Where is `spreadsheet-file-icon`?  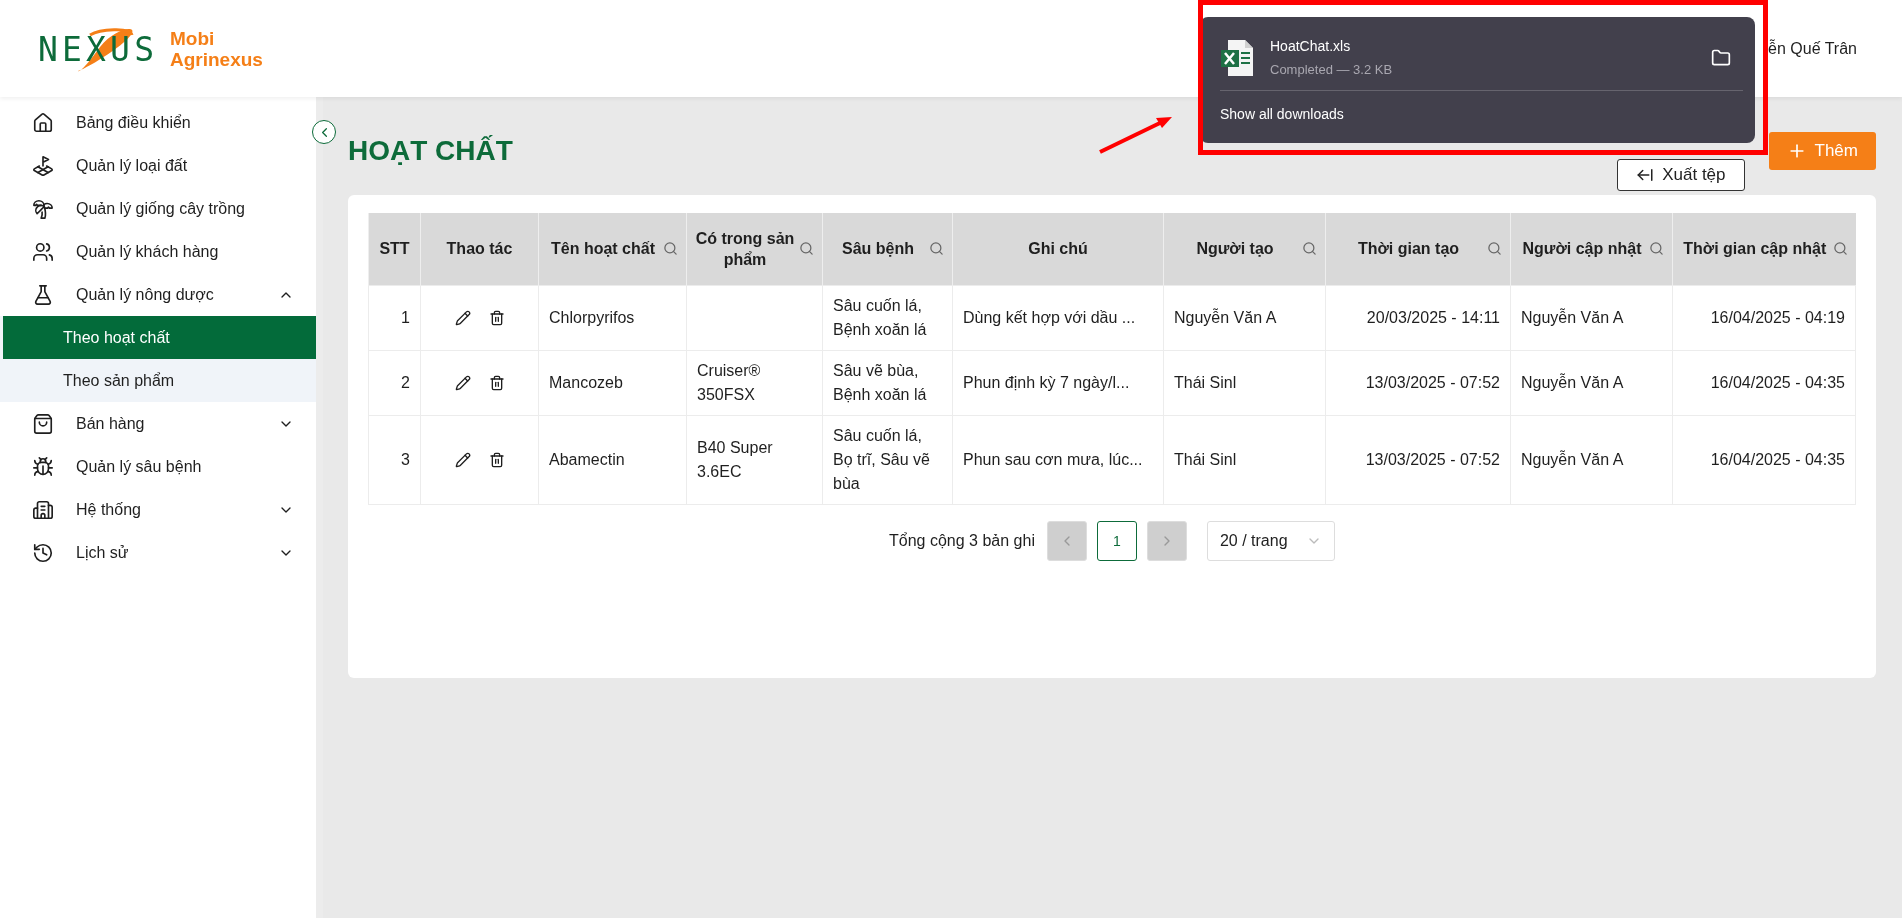
spreadsheet-file-icon is located at coordinates (1237, 57).